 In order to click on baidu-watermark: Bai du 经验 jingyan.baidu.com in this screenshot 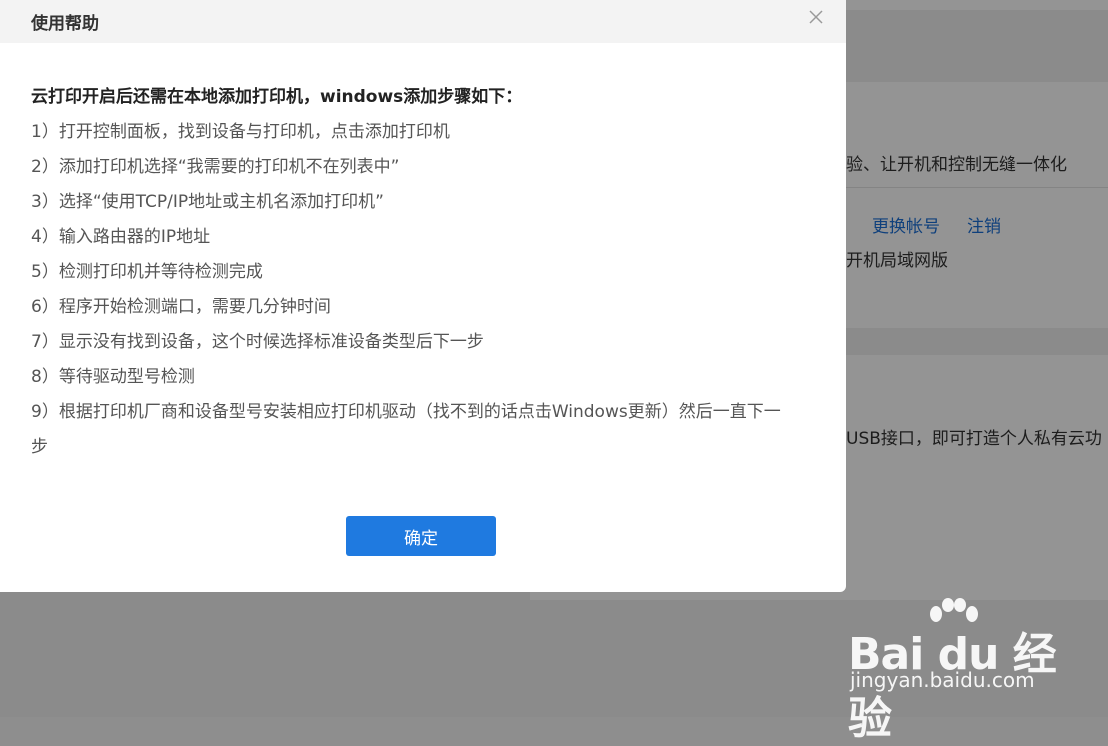, I will do `click(963, 671)`.